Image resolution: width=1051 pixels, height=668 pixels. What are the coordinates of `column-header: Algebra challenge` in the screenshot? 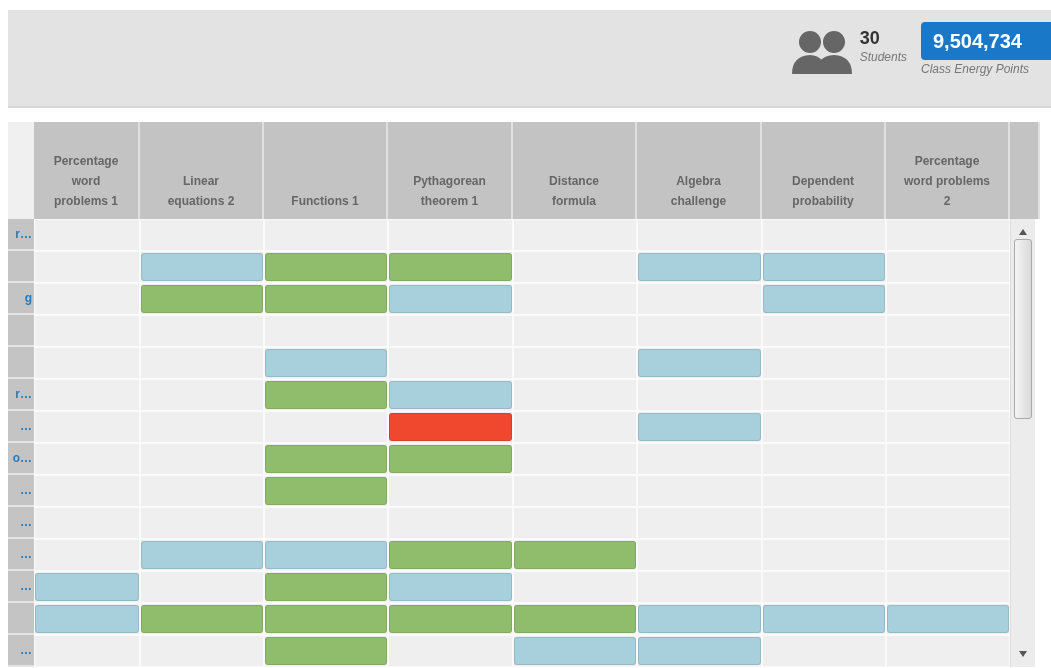 It's located at (699, 170).